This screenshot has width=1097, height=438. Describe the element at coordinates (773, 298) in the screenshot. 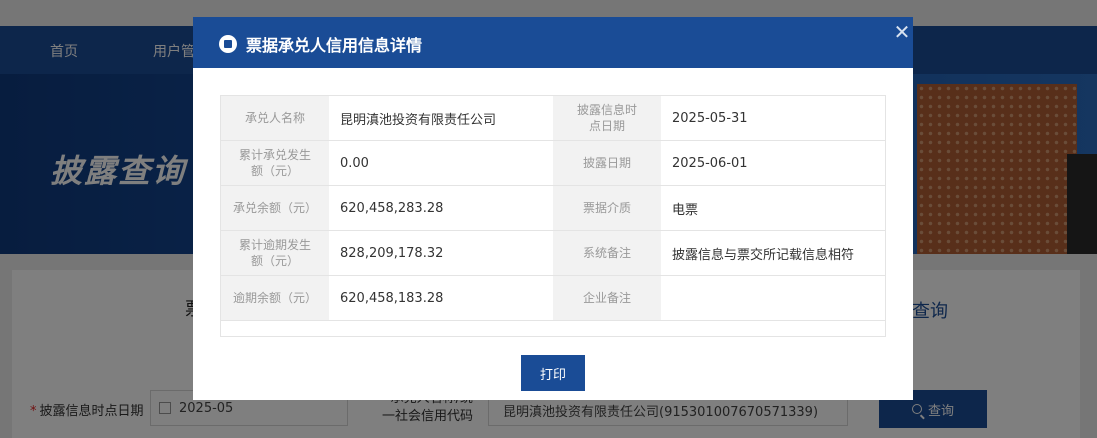

I see `value-company-remark` at that location.